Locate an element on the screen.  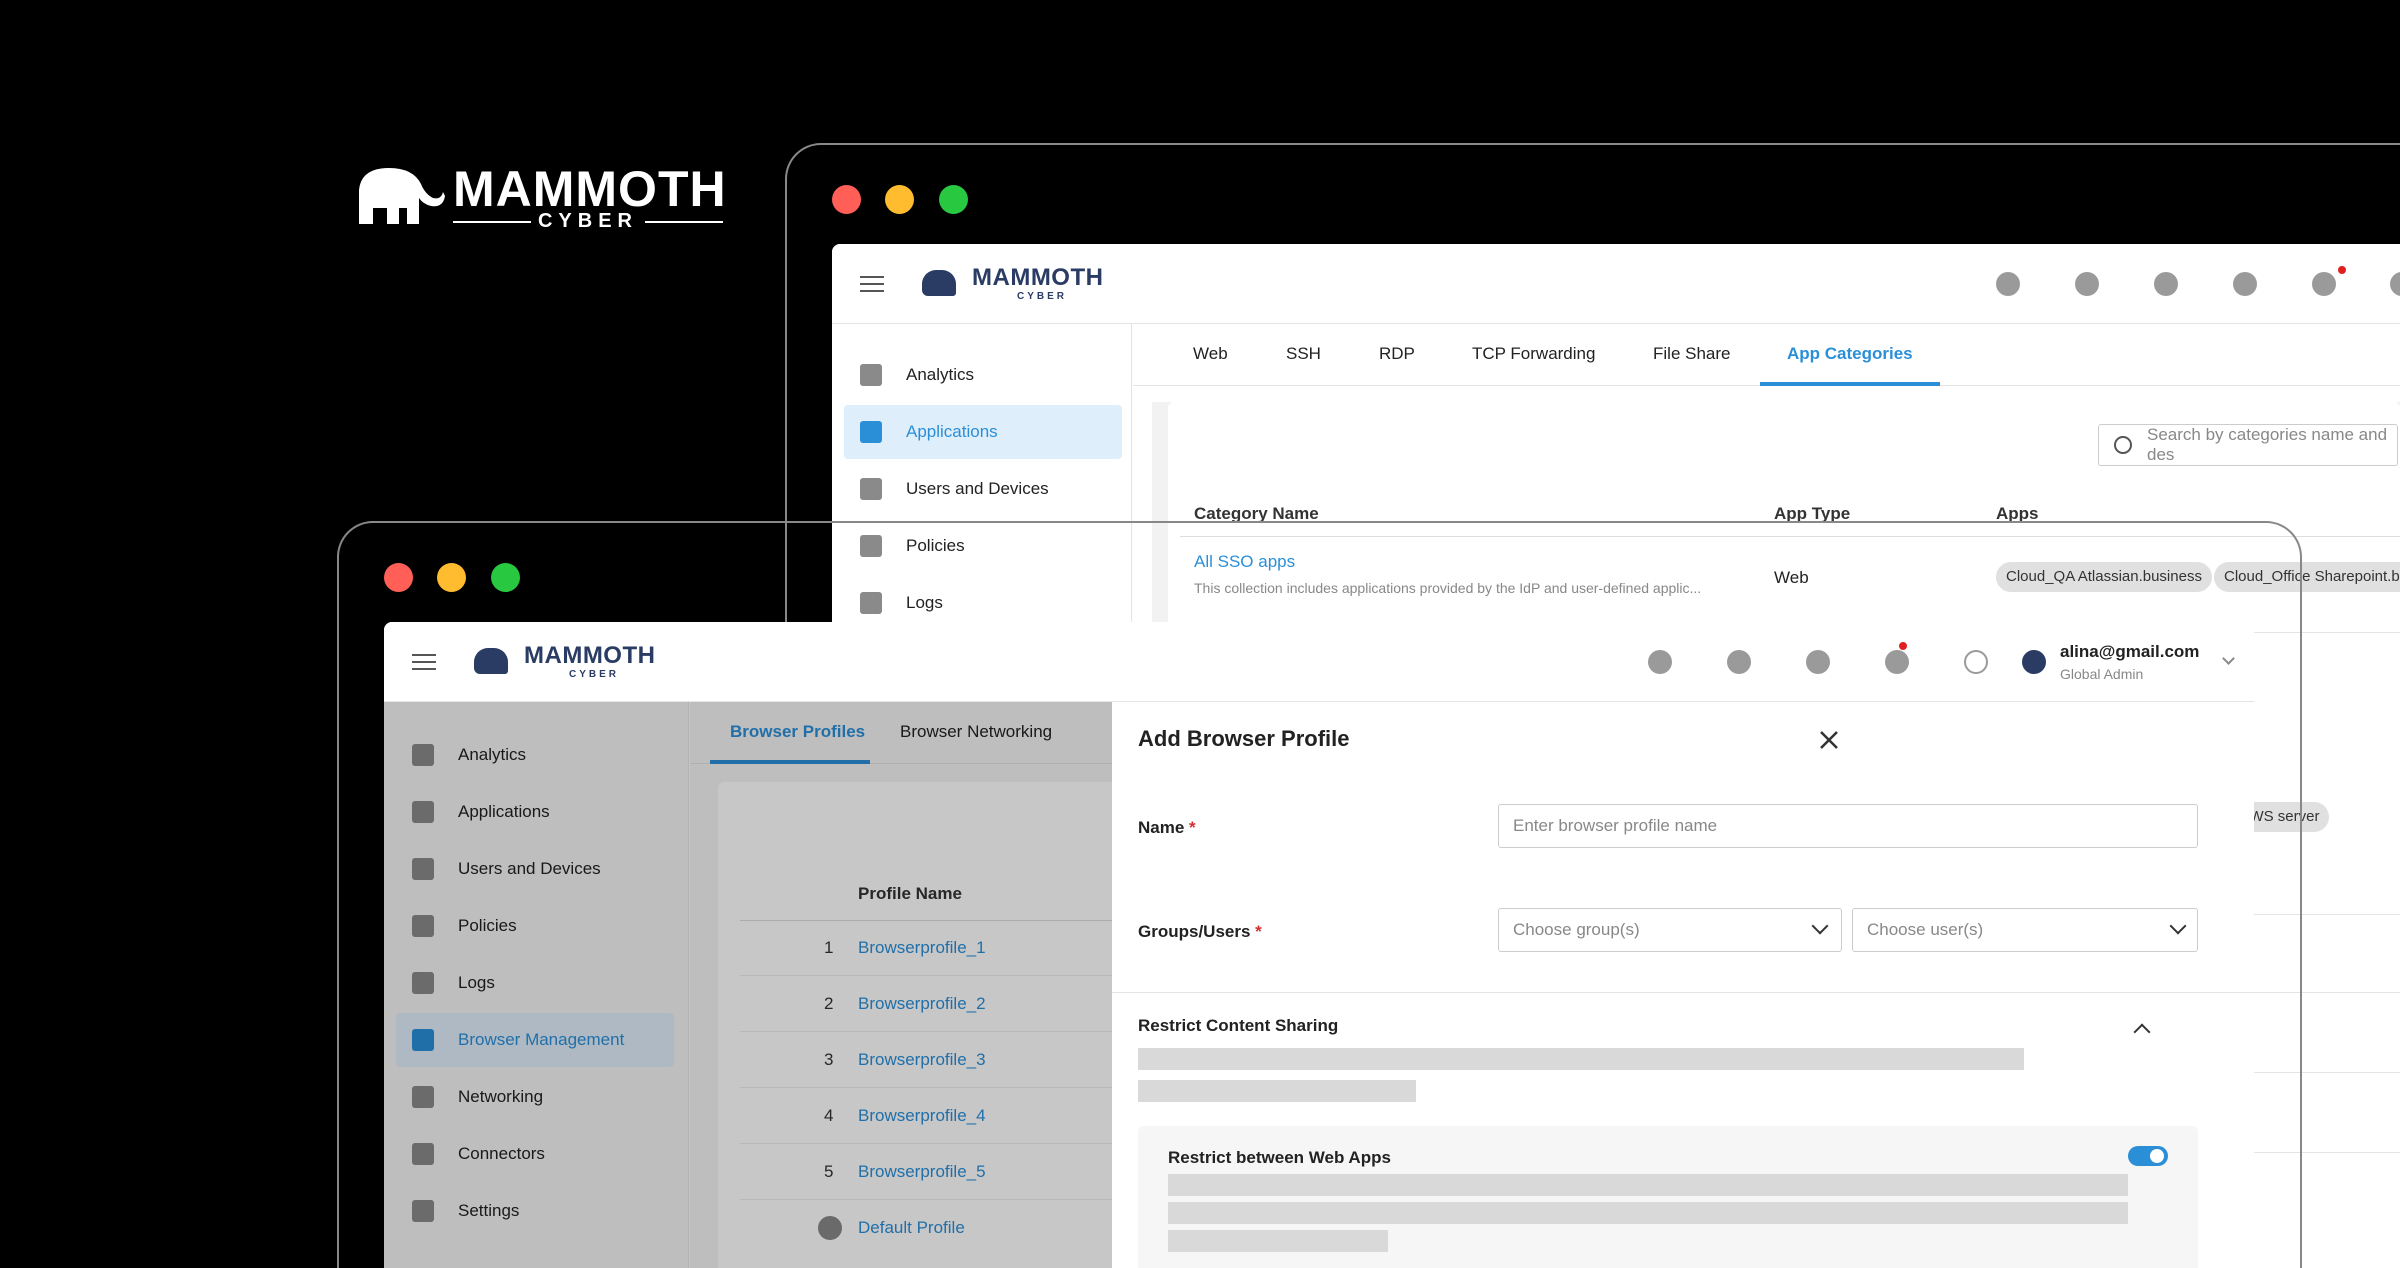
restrict-toggle is located at coordinates (2148, 1156).